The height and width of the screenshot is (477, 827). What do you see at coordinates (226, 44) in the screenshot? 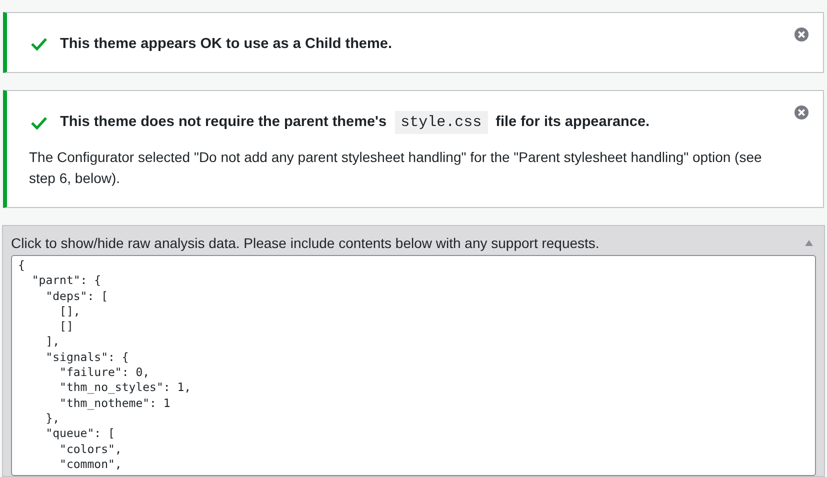
I see `notice-title: This theme appears OK to use as a Child theme.` at bounding box center [226, 44].